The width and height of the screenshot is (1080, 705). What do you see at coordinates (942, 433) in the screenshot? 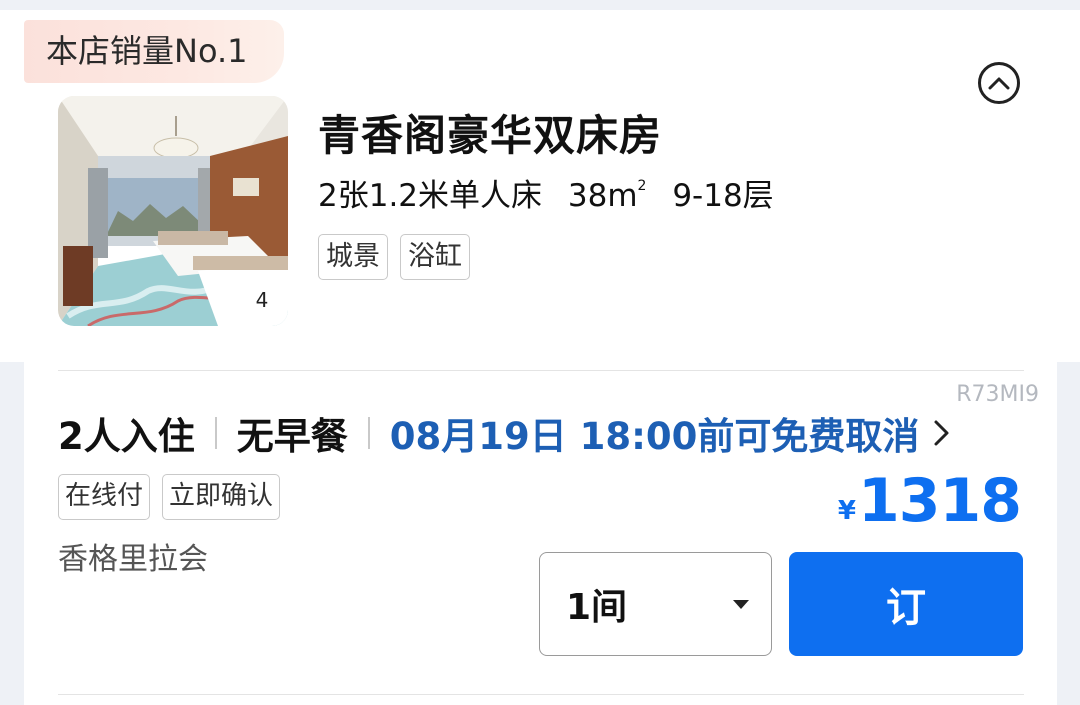
I see `chevron-right-icon` at bounding box center [942, 433].